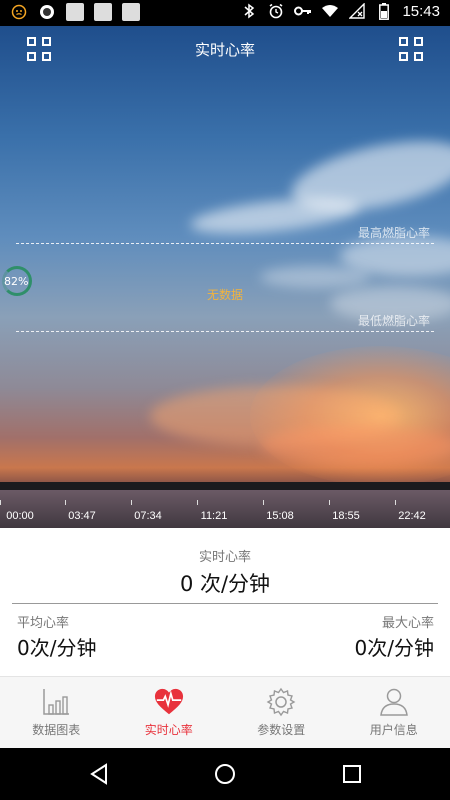 The width and height of the screenshot is (450, 800). I want to click on tab-label: 参数设置, so click(281, 730).